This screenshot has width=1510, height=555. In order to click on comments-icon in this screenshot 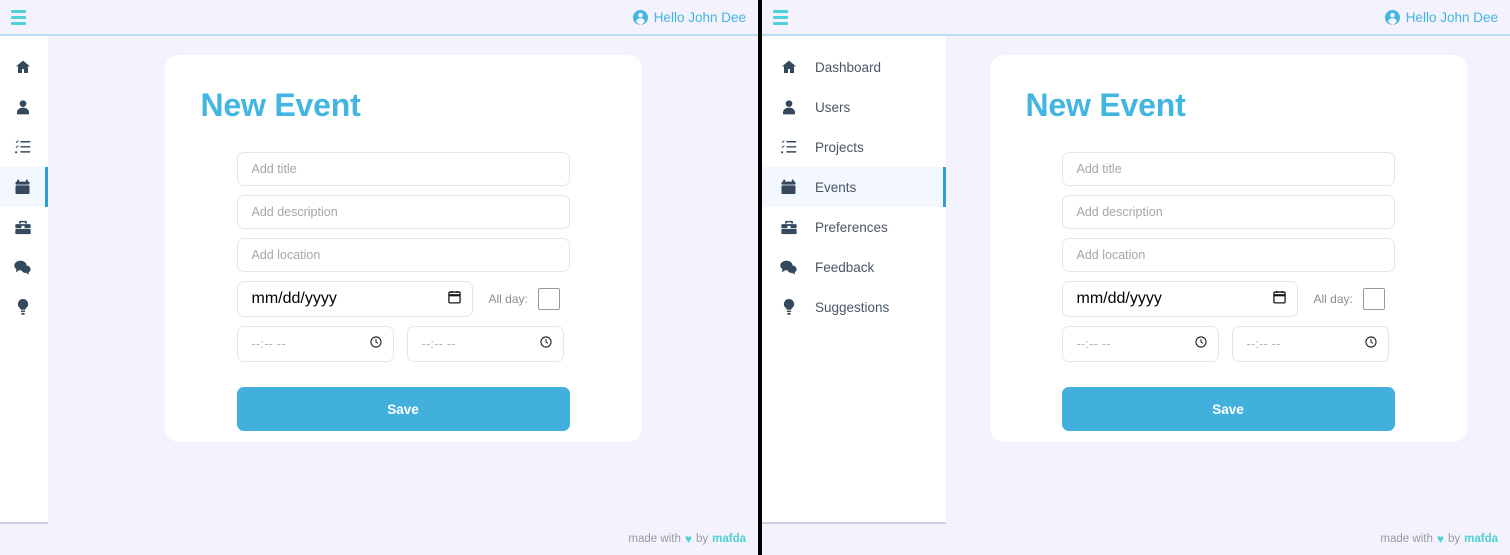, I will do `click(22, 267)`.